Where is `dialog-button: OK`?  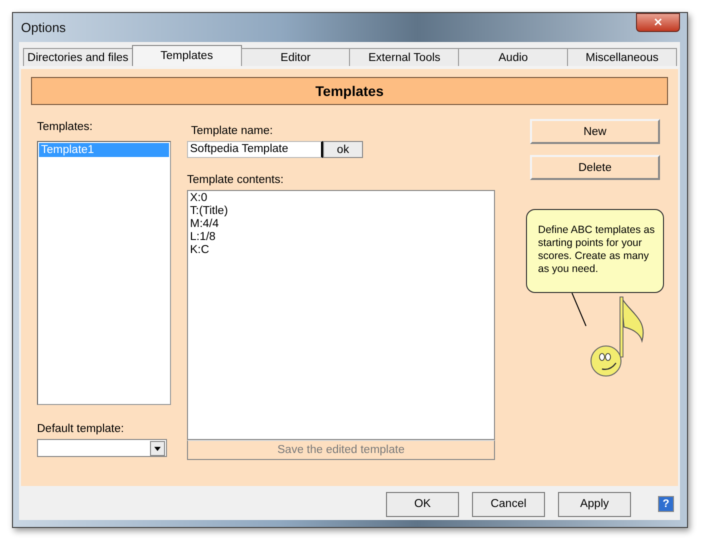 dialog-button: OK is located at coordinates (422, 504).